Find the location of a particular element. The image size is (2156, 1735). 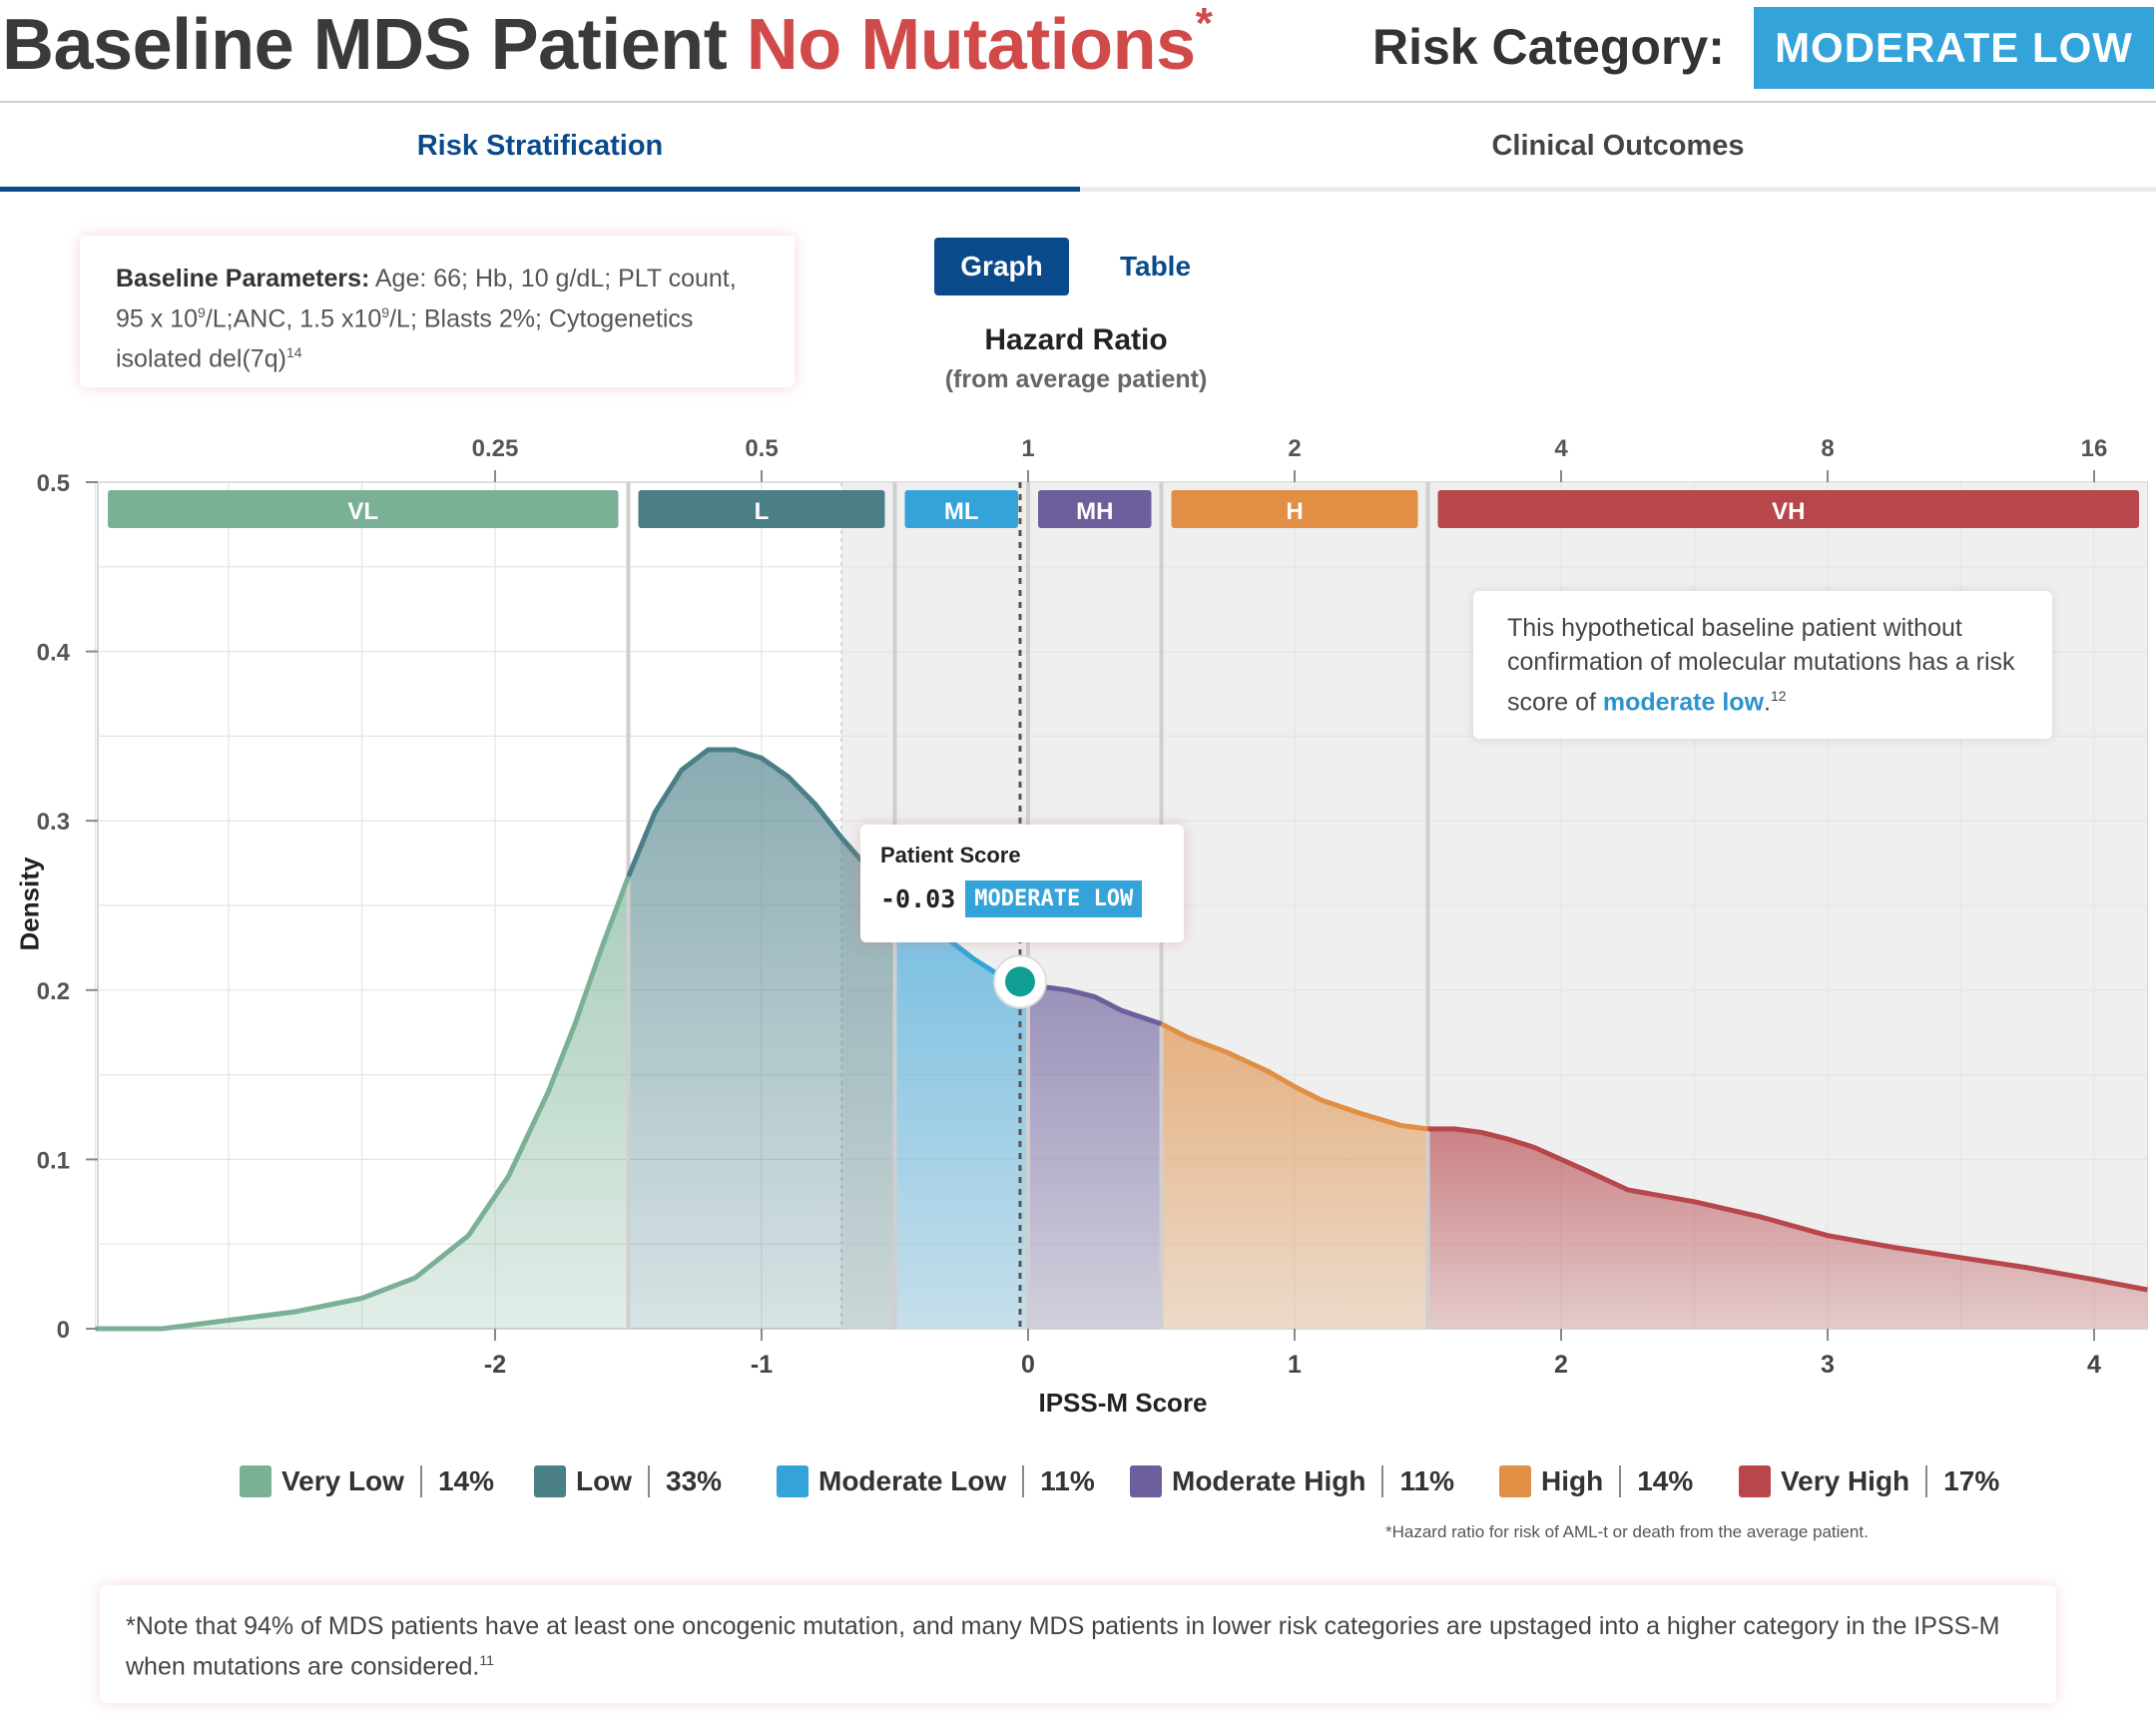

annotation-emphasis: moderate low is located at coordinates (1683, 702).